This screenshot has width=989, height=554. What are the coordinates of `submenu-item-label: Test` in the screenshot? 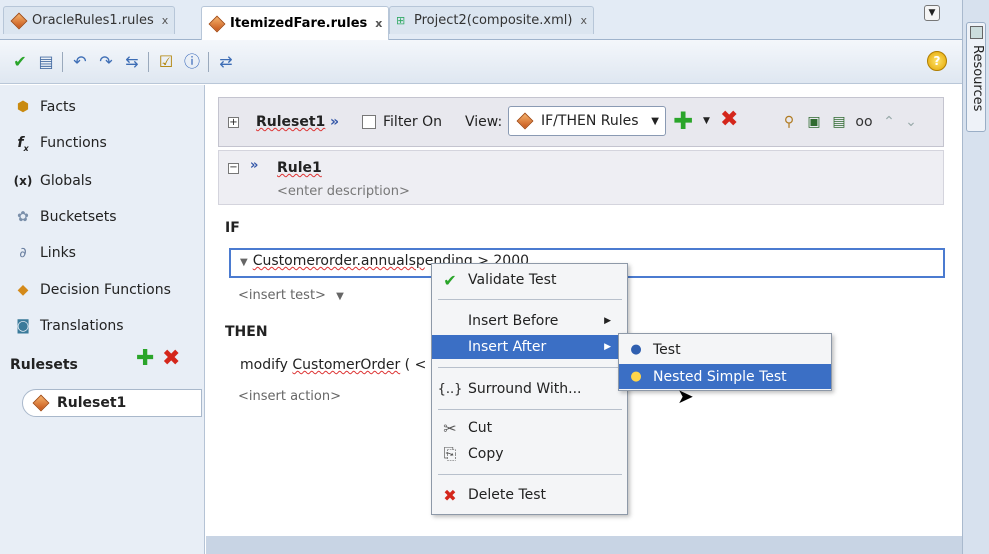 It's located at (667, 349).